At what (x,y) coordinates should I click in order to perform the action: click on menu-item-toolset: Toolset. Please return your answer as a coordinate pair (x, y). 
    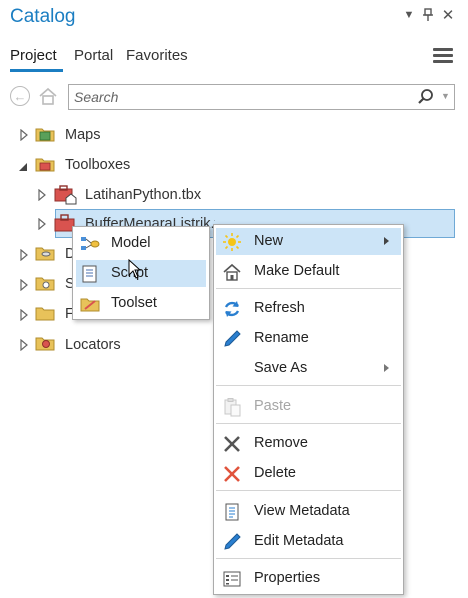
    Looking at the image, I should click on (141, 303).